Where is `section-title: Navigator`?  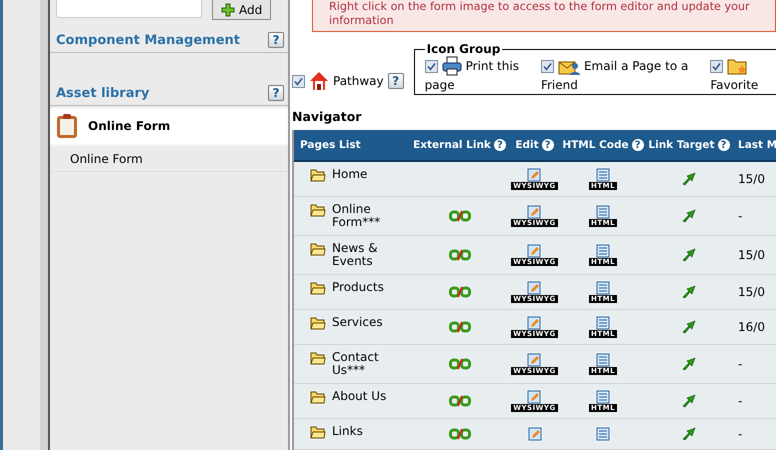
section-title: Navigator is located at coordinates (327, 116).